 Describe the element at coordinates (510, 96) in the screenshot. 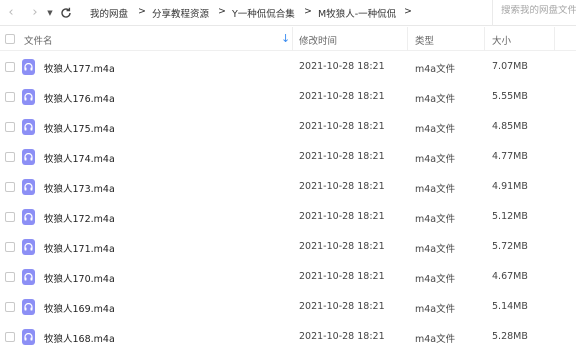

I see `file-size: 5.55MB` at that location.